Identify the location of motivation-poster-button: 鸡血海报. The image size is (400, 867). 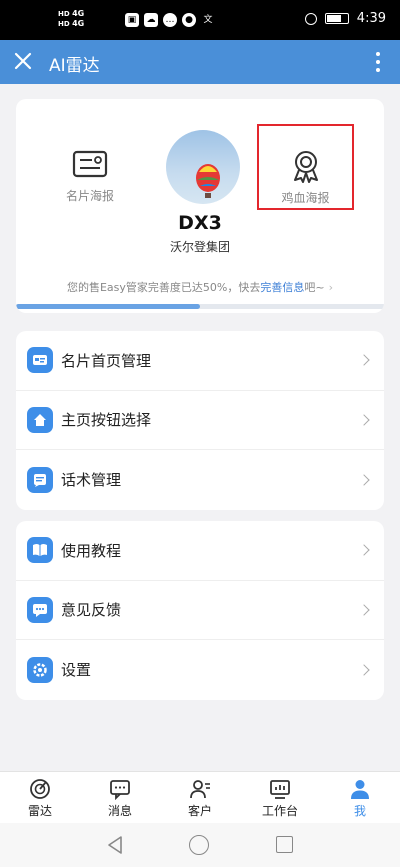
(305, 167).